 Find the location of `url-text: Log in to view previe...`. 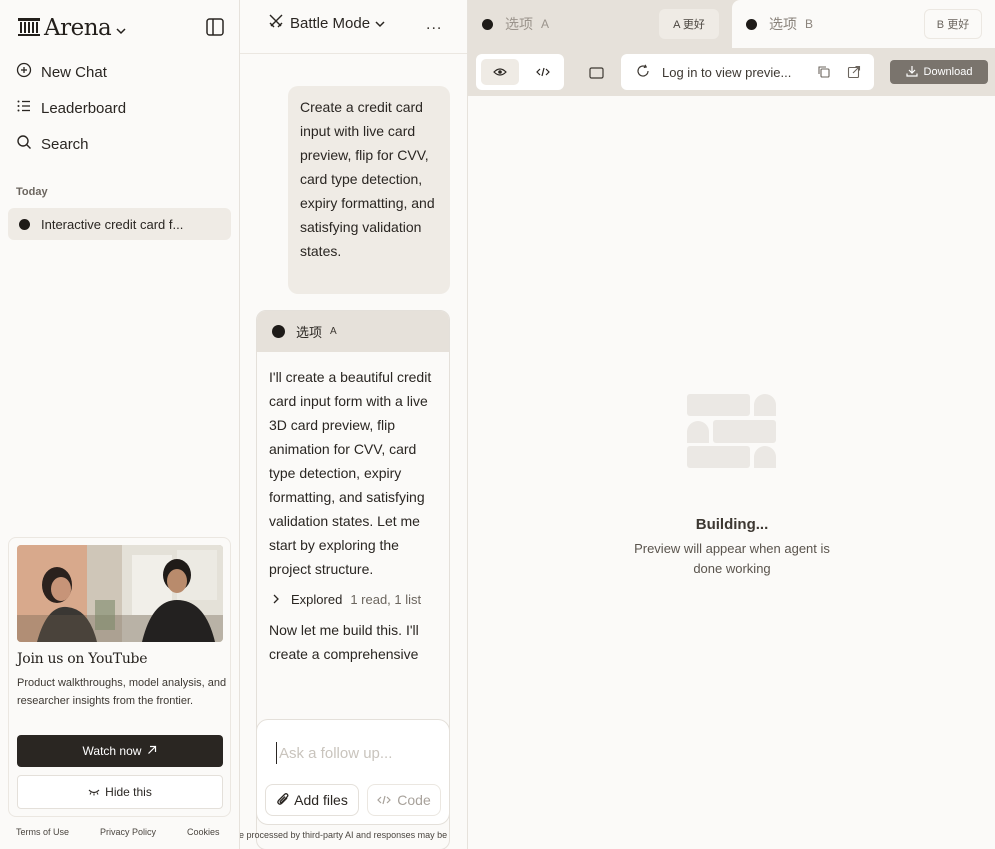

url-text: Log in to view previe... is located at coordinates (727, 72).